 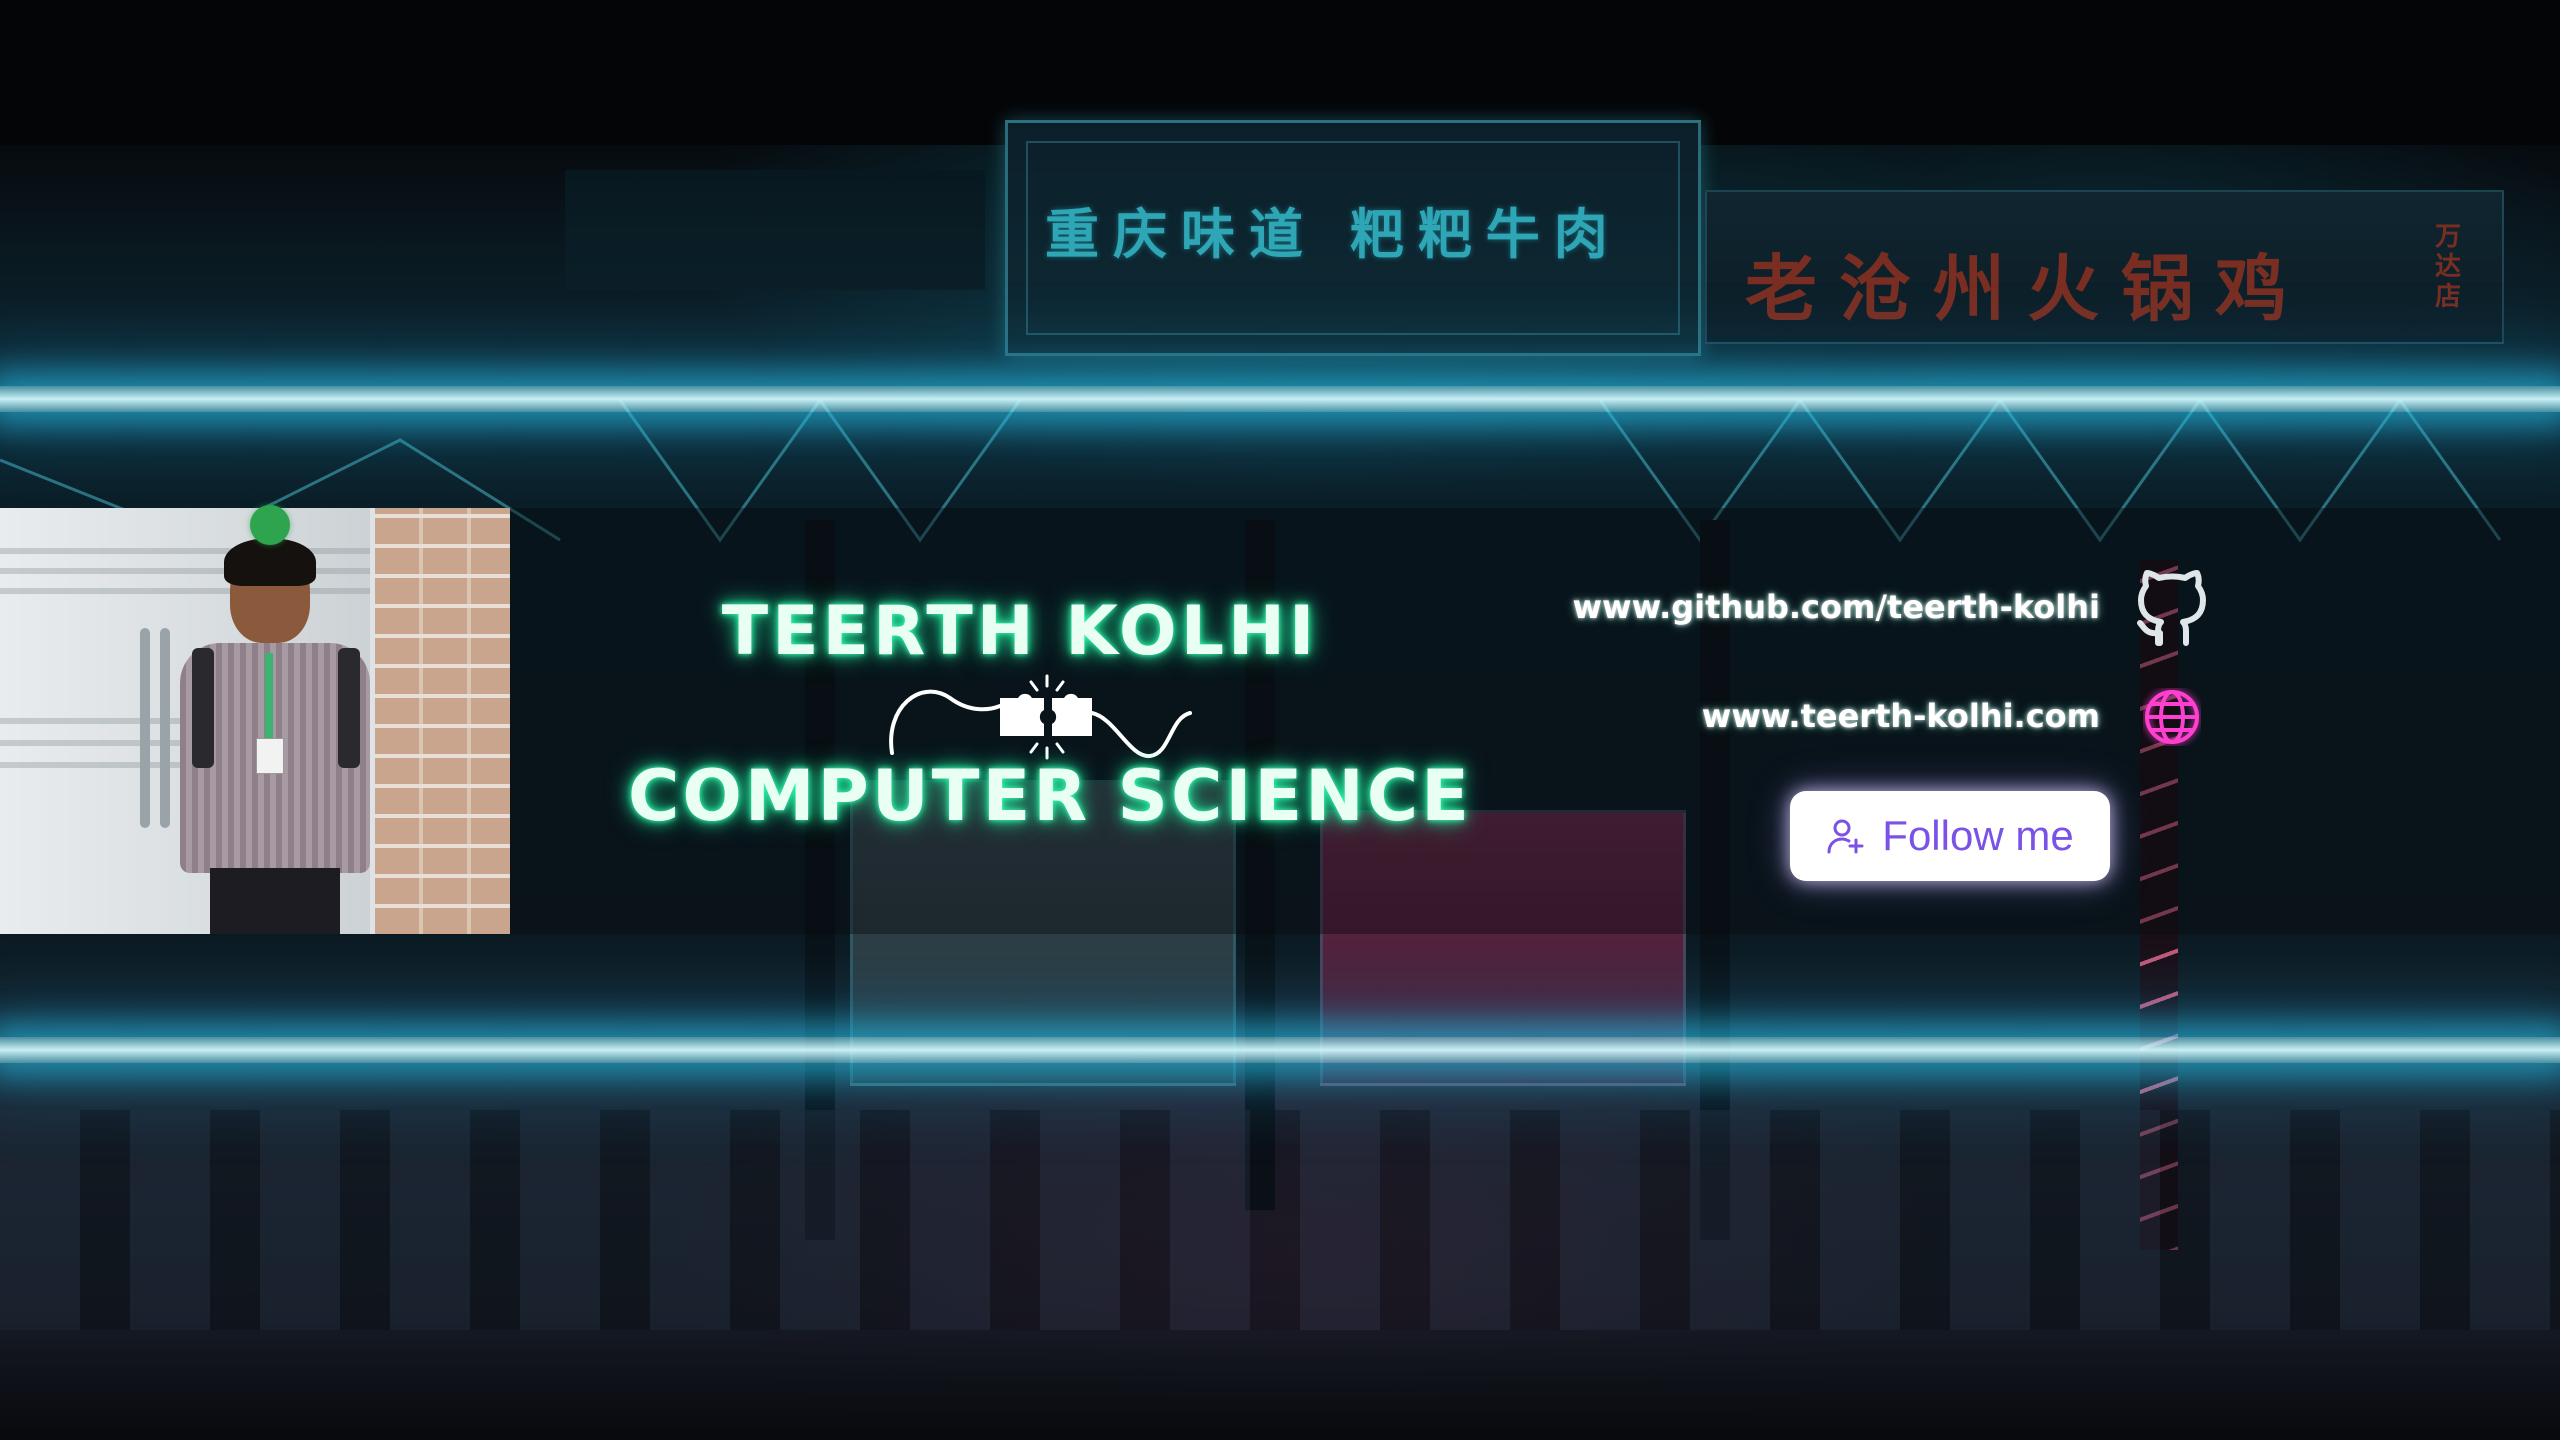 I want to click on website-link: www.teerth-kolhi.com, so click(x=1850, y=716).